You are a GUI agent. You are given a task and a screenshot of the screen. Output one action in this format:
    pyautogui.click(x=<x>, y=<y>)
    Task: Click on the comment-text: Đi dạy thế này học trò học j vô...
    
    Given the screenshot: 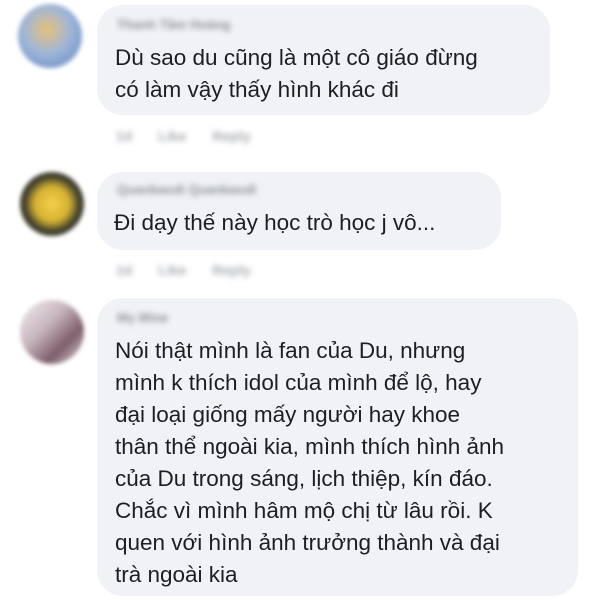 What is the action you would take?
    pyautogui.click(x=275, y=222)
    